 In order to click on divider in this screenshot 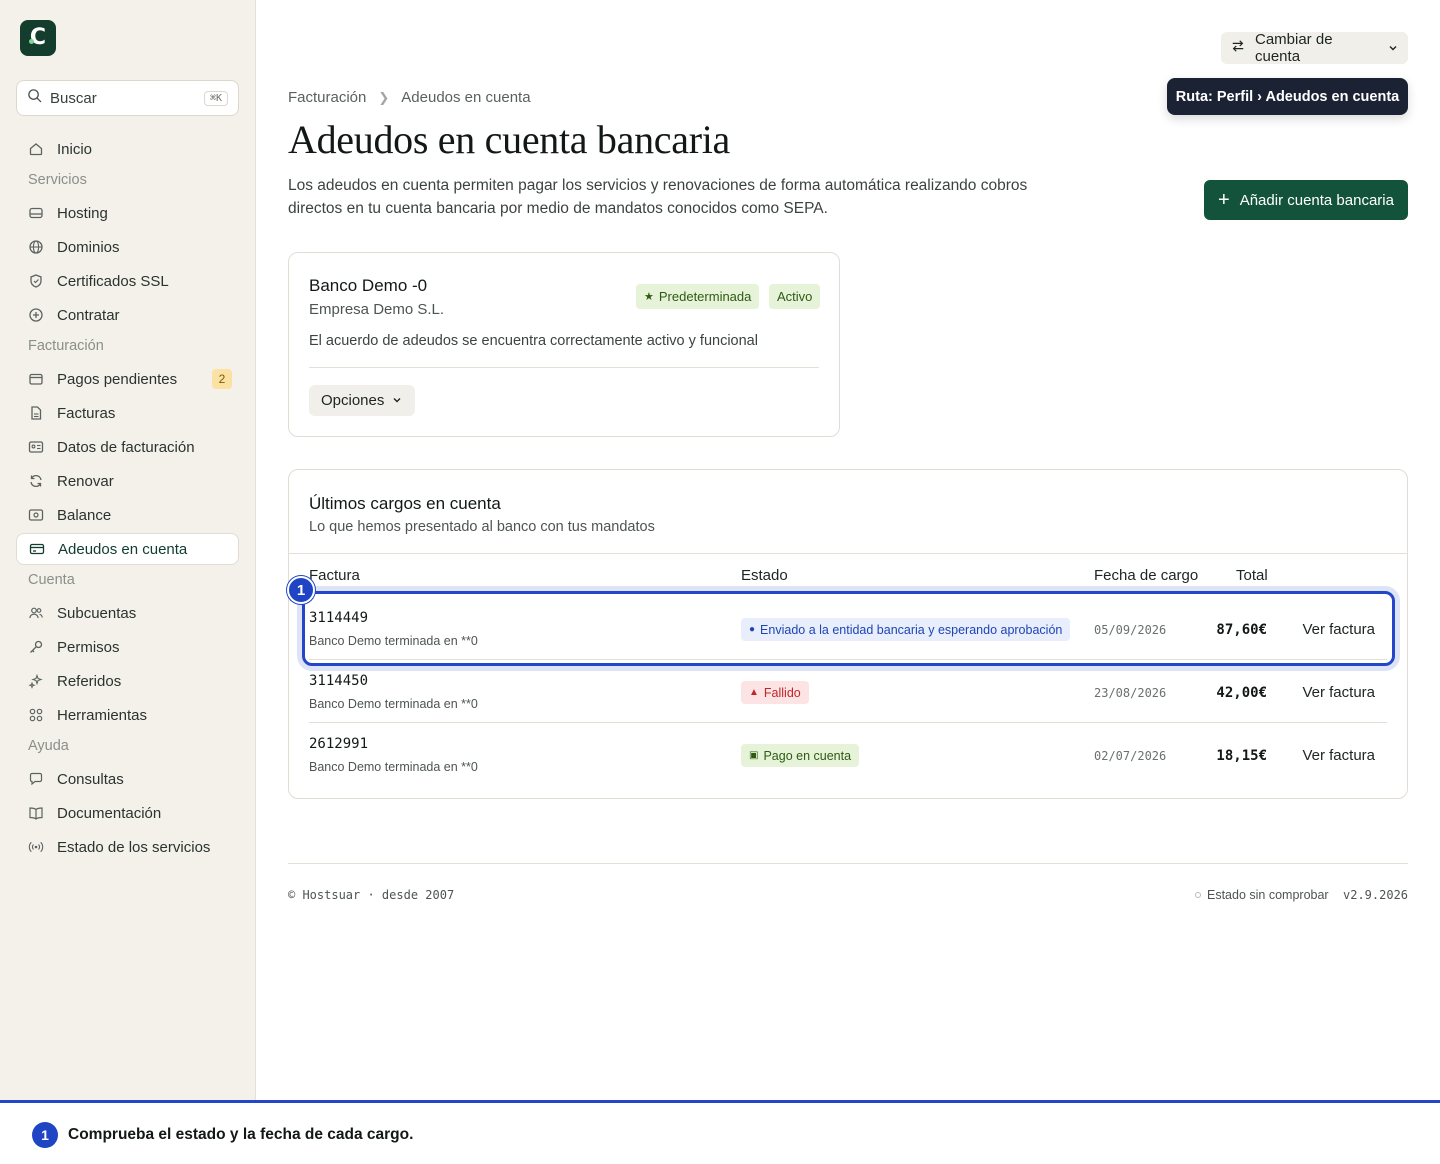, I will do `click(564, 367)`.